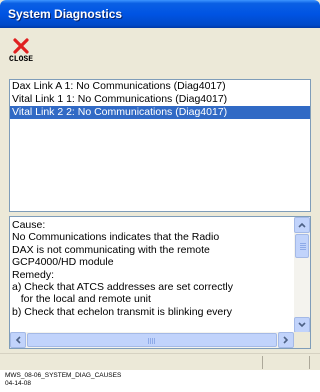 This screenshot has height=392, width=320. What do you see at coordinates (160, 52) in the screenshot?
I see `toolbar: CLOSE` at bounding box center [160, 52].